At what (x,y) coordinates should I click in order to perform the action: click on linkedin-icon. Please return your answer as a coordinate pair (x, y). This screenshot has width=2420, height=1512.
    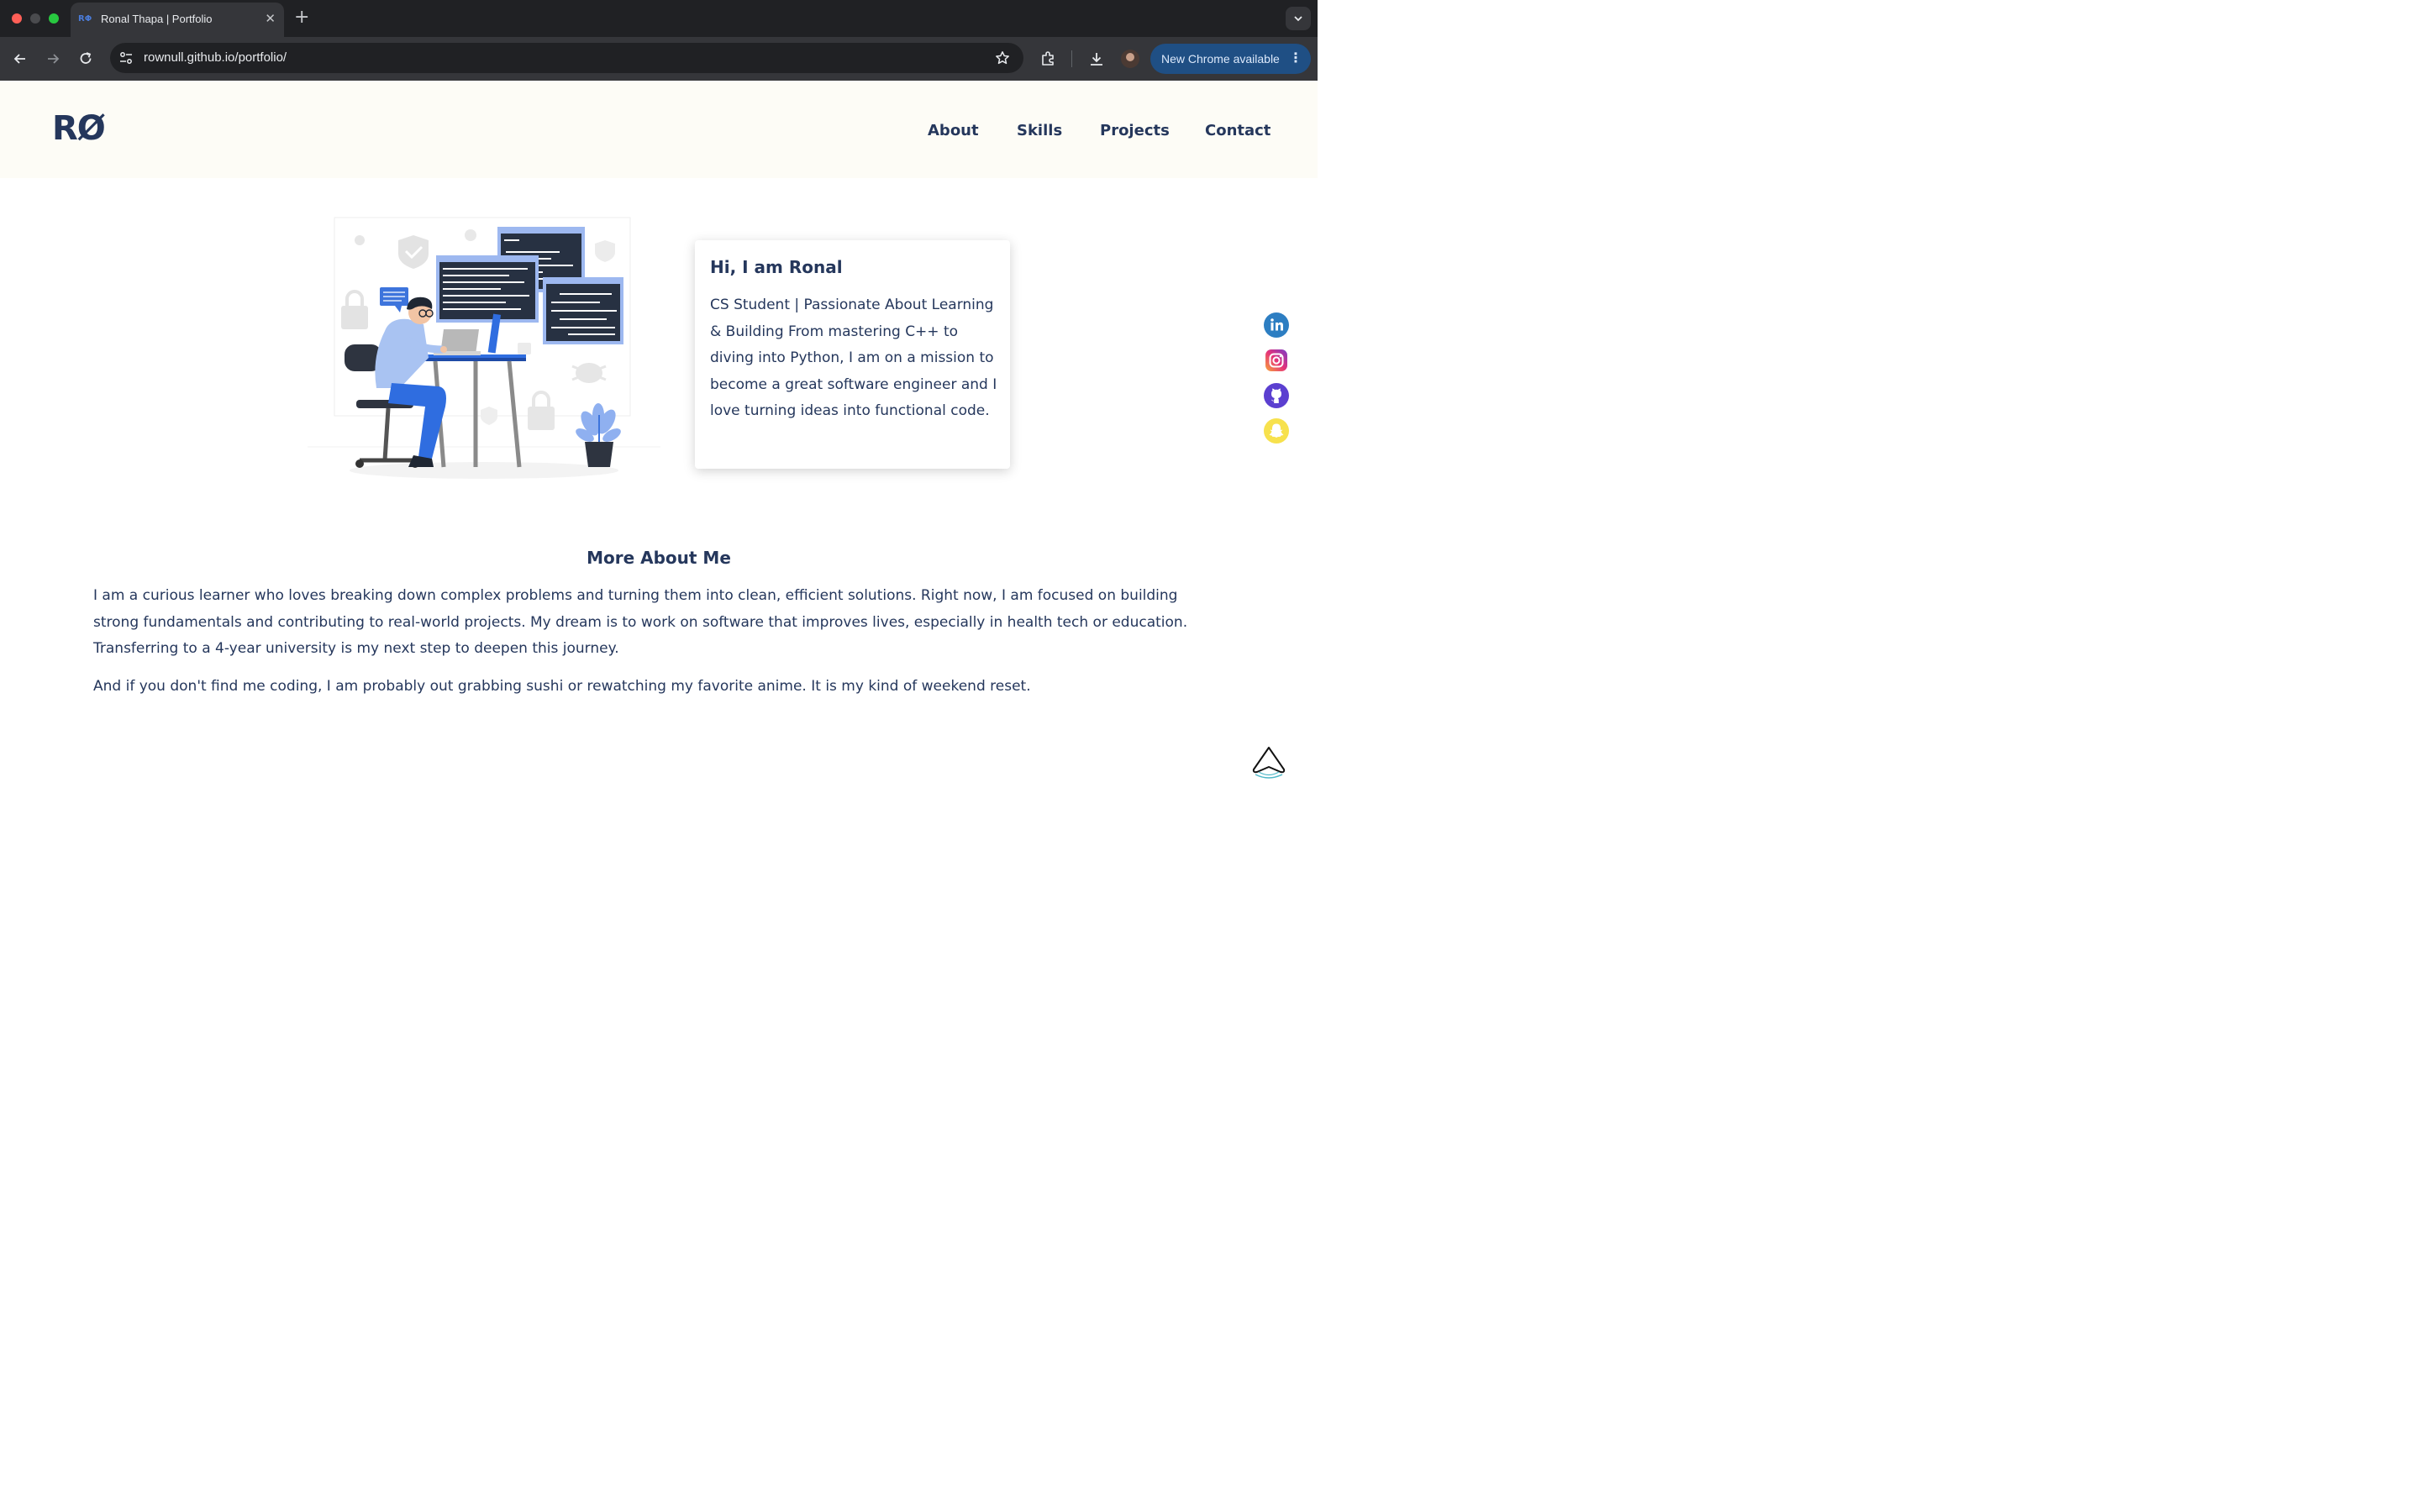
    Looking at the image, I should click on (1276, 325).